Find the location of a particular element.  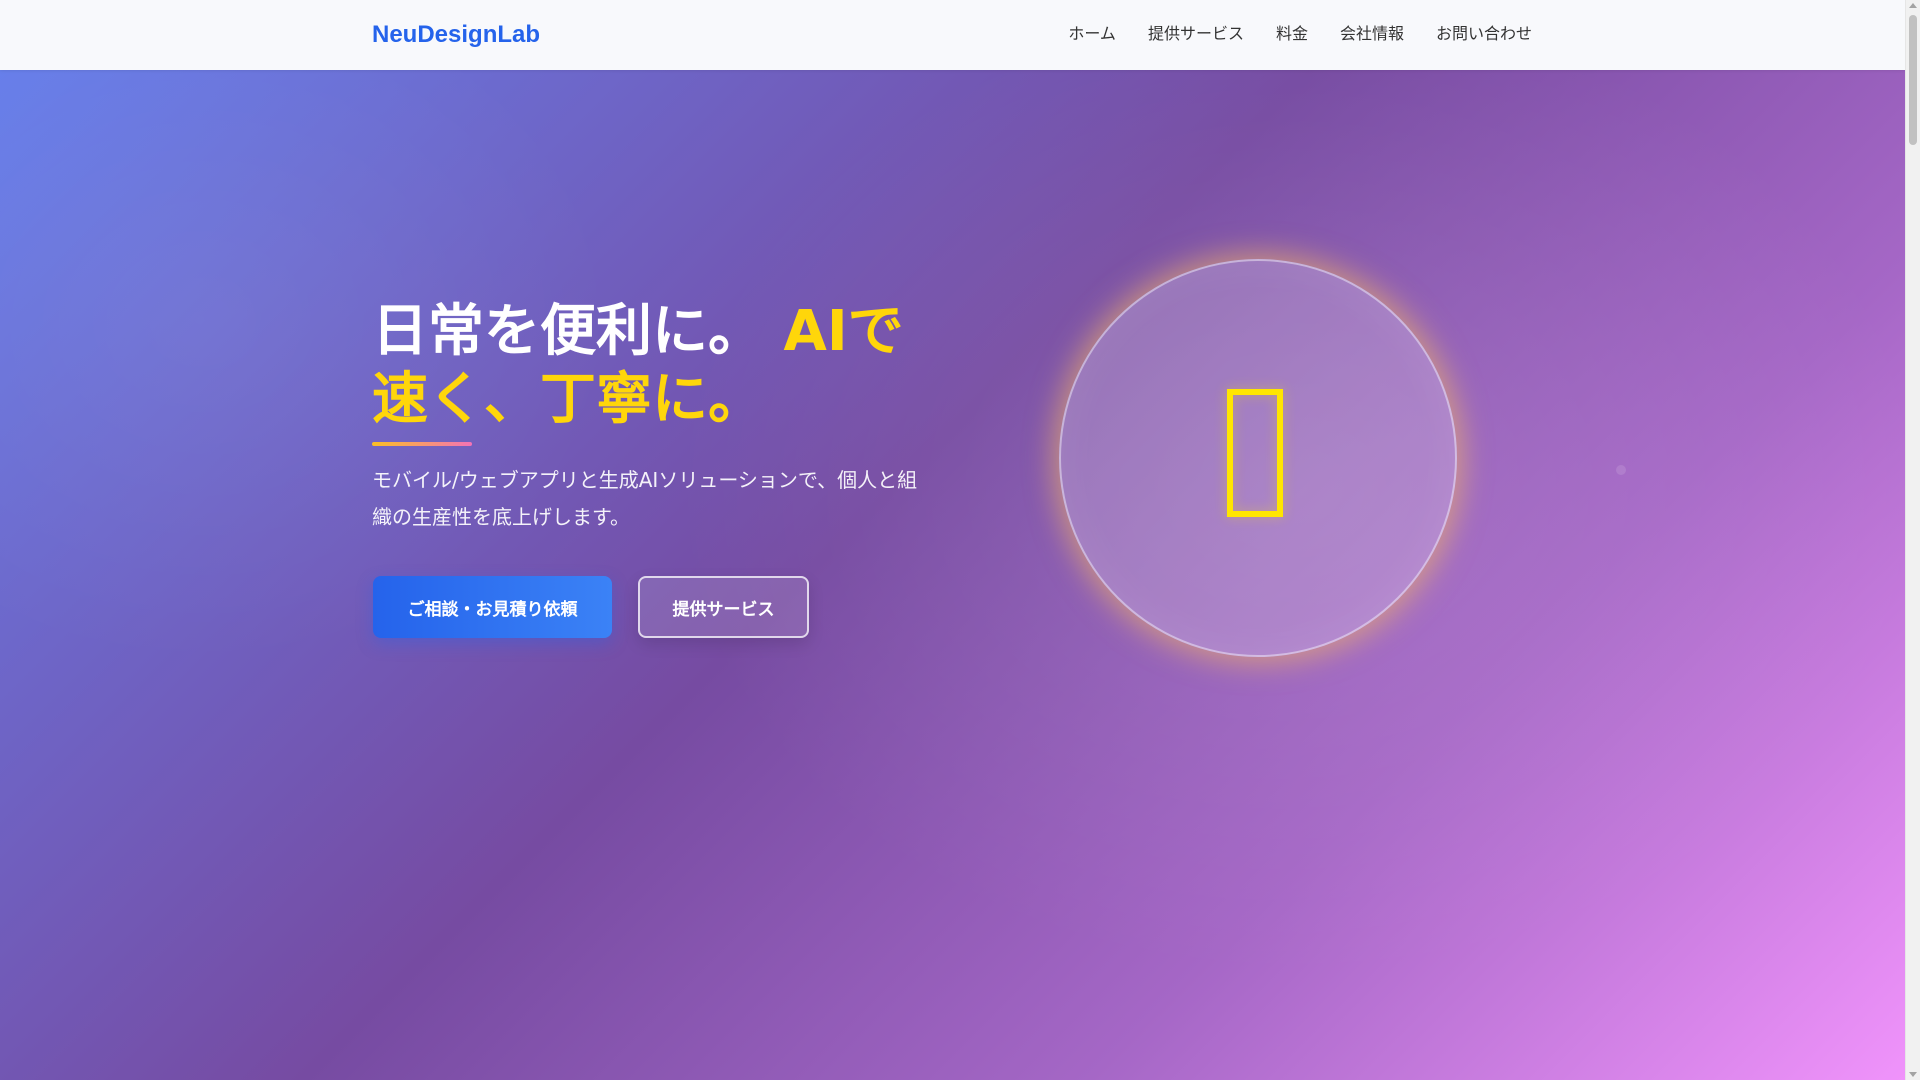

nav-item-company: 会社情報 is located at coordinates (1372, 34).